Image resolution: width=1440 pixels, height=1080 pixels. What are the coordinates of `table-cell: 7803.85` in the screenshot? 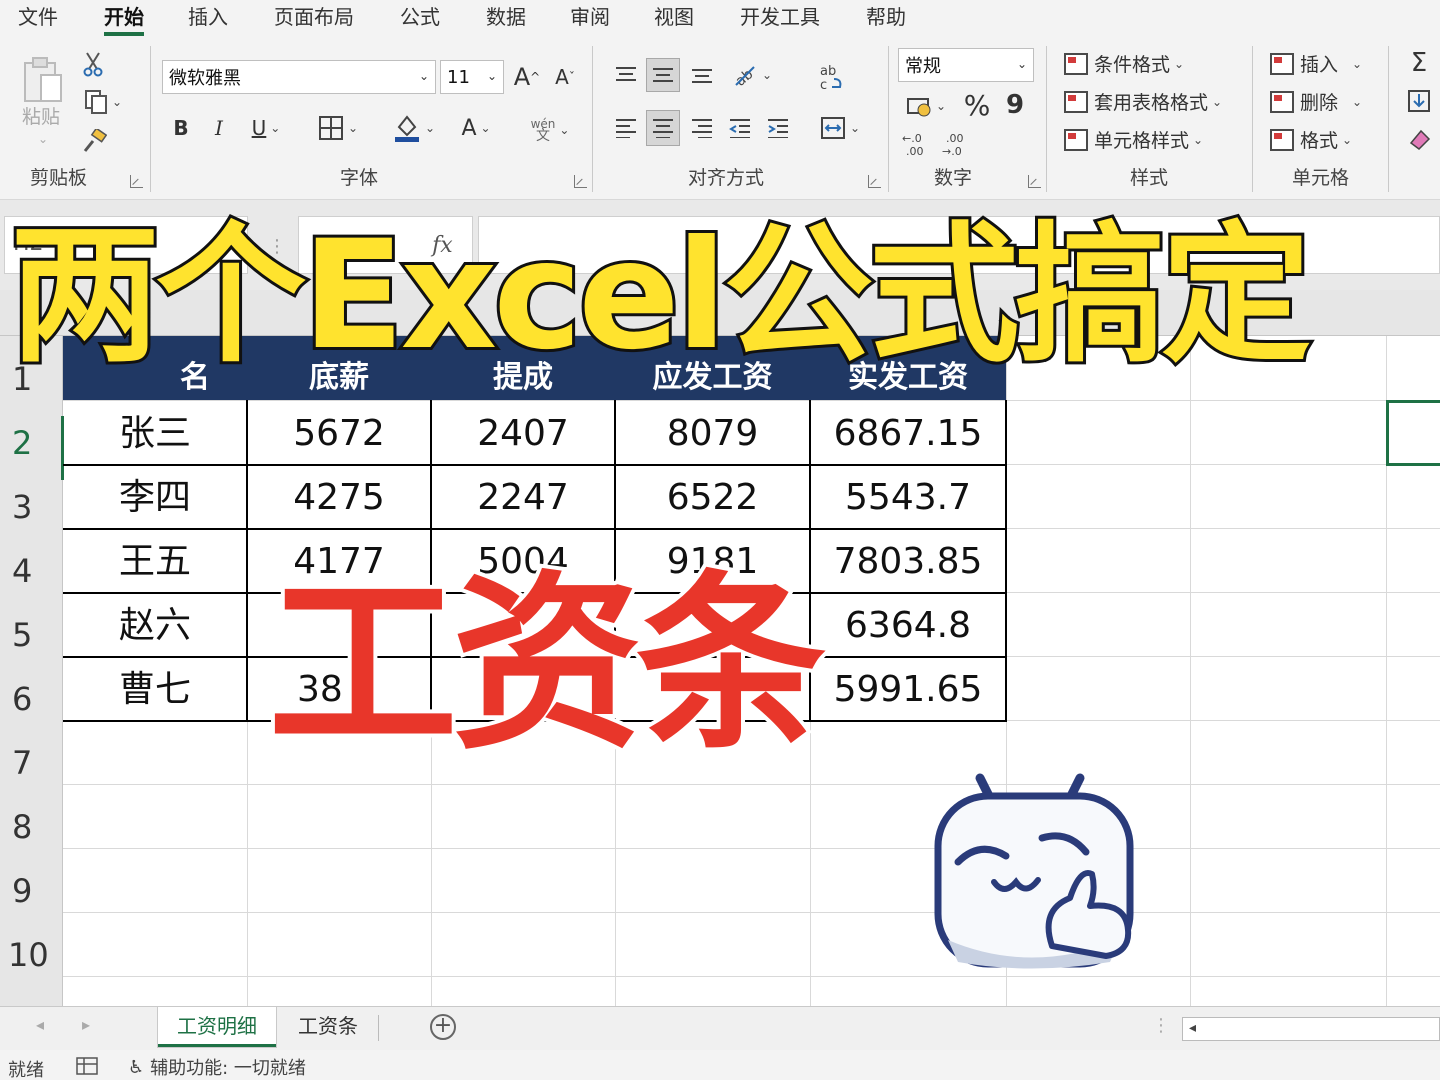 It's located at (908, 562).